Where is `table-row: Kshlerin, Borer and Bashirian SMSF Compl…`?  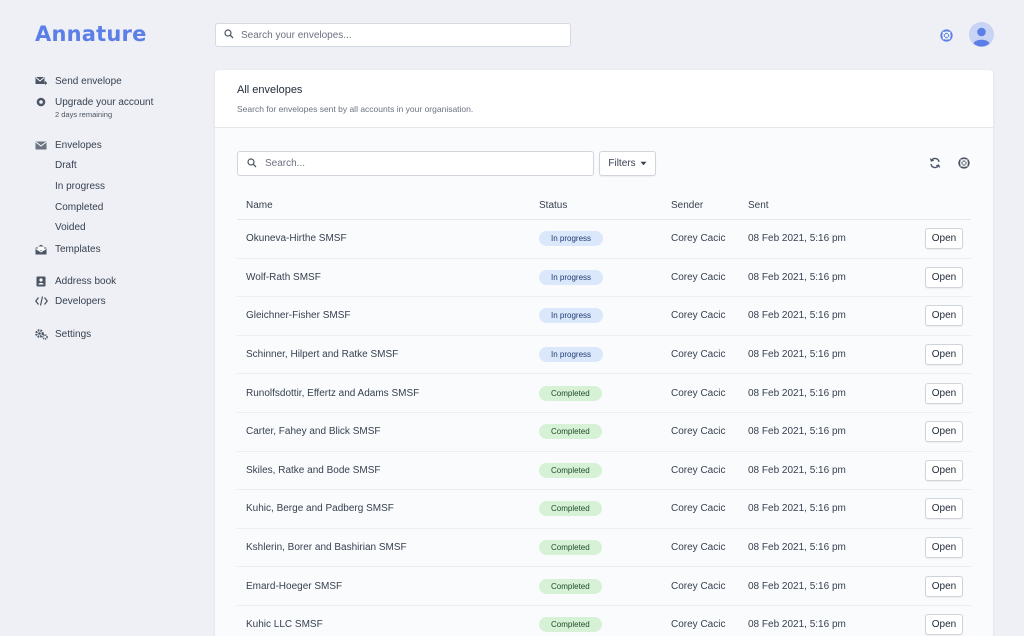 table-row: Kshlerin, Borer and Bashirian SMSF Compl… is located at coordinates (604, 548).